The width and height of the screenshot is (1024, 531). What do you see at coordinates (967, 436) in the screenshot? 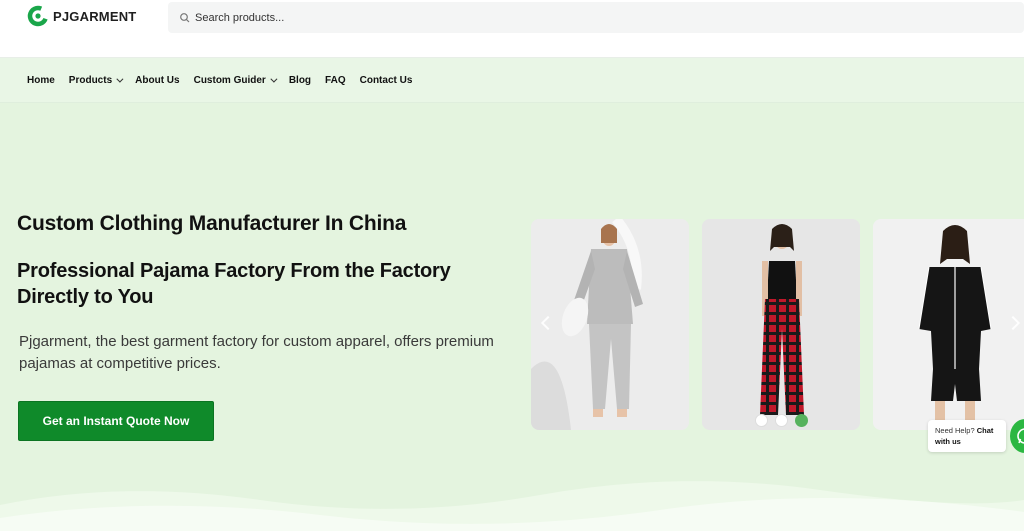
I see `chat-help-bubble: Need Help? Chat with us` at bounding box center [967, 436].